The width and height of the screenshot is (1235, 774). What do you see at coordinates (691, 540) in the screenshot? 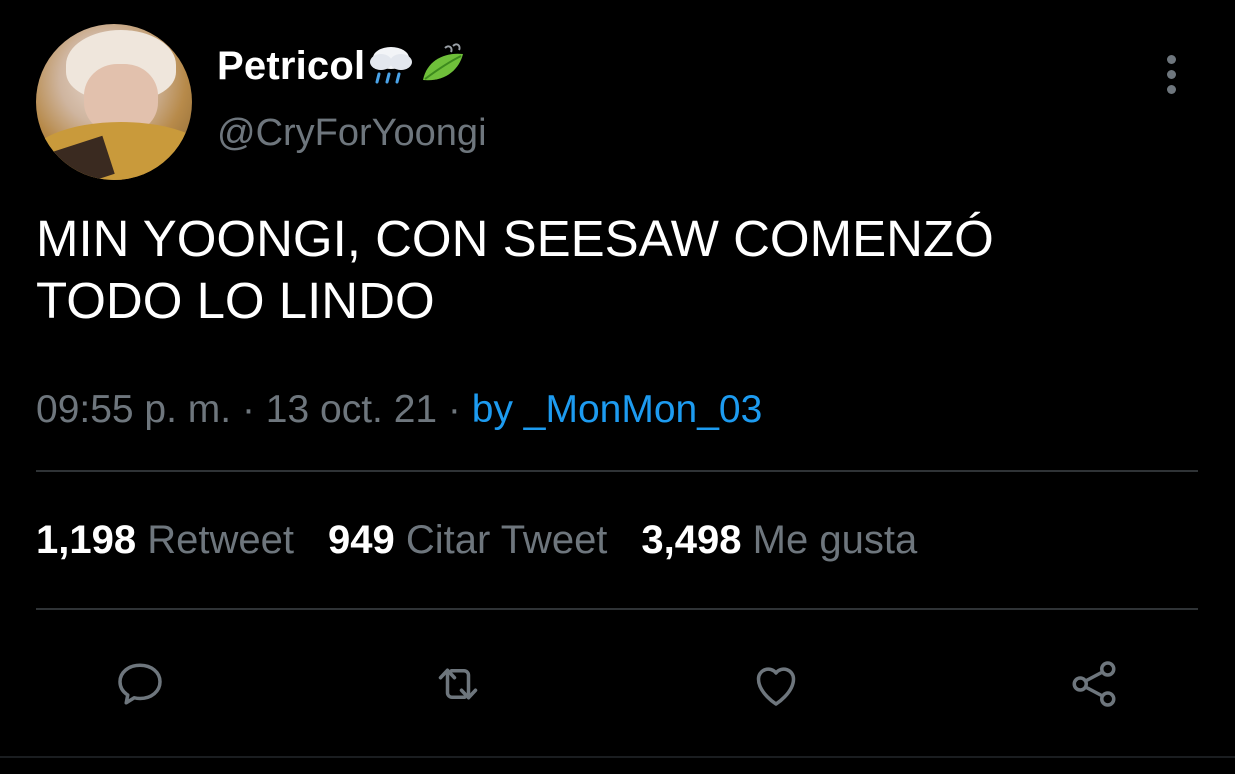
I see `likes-count: 3,498` at bounding box center [691, 540].